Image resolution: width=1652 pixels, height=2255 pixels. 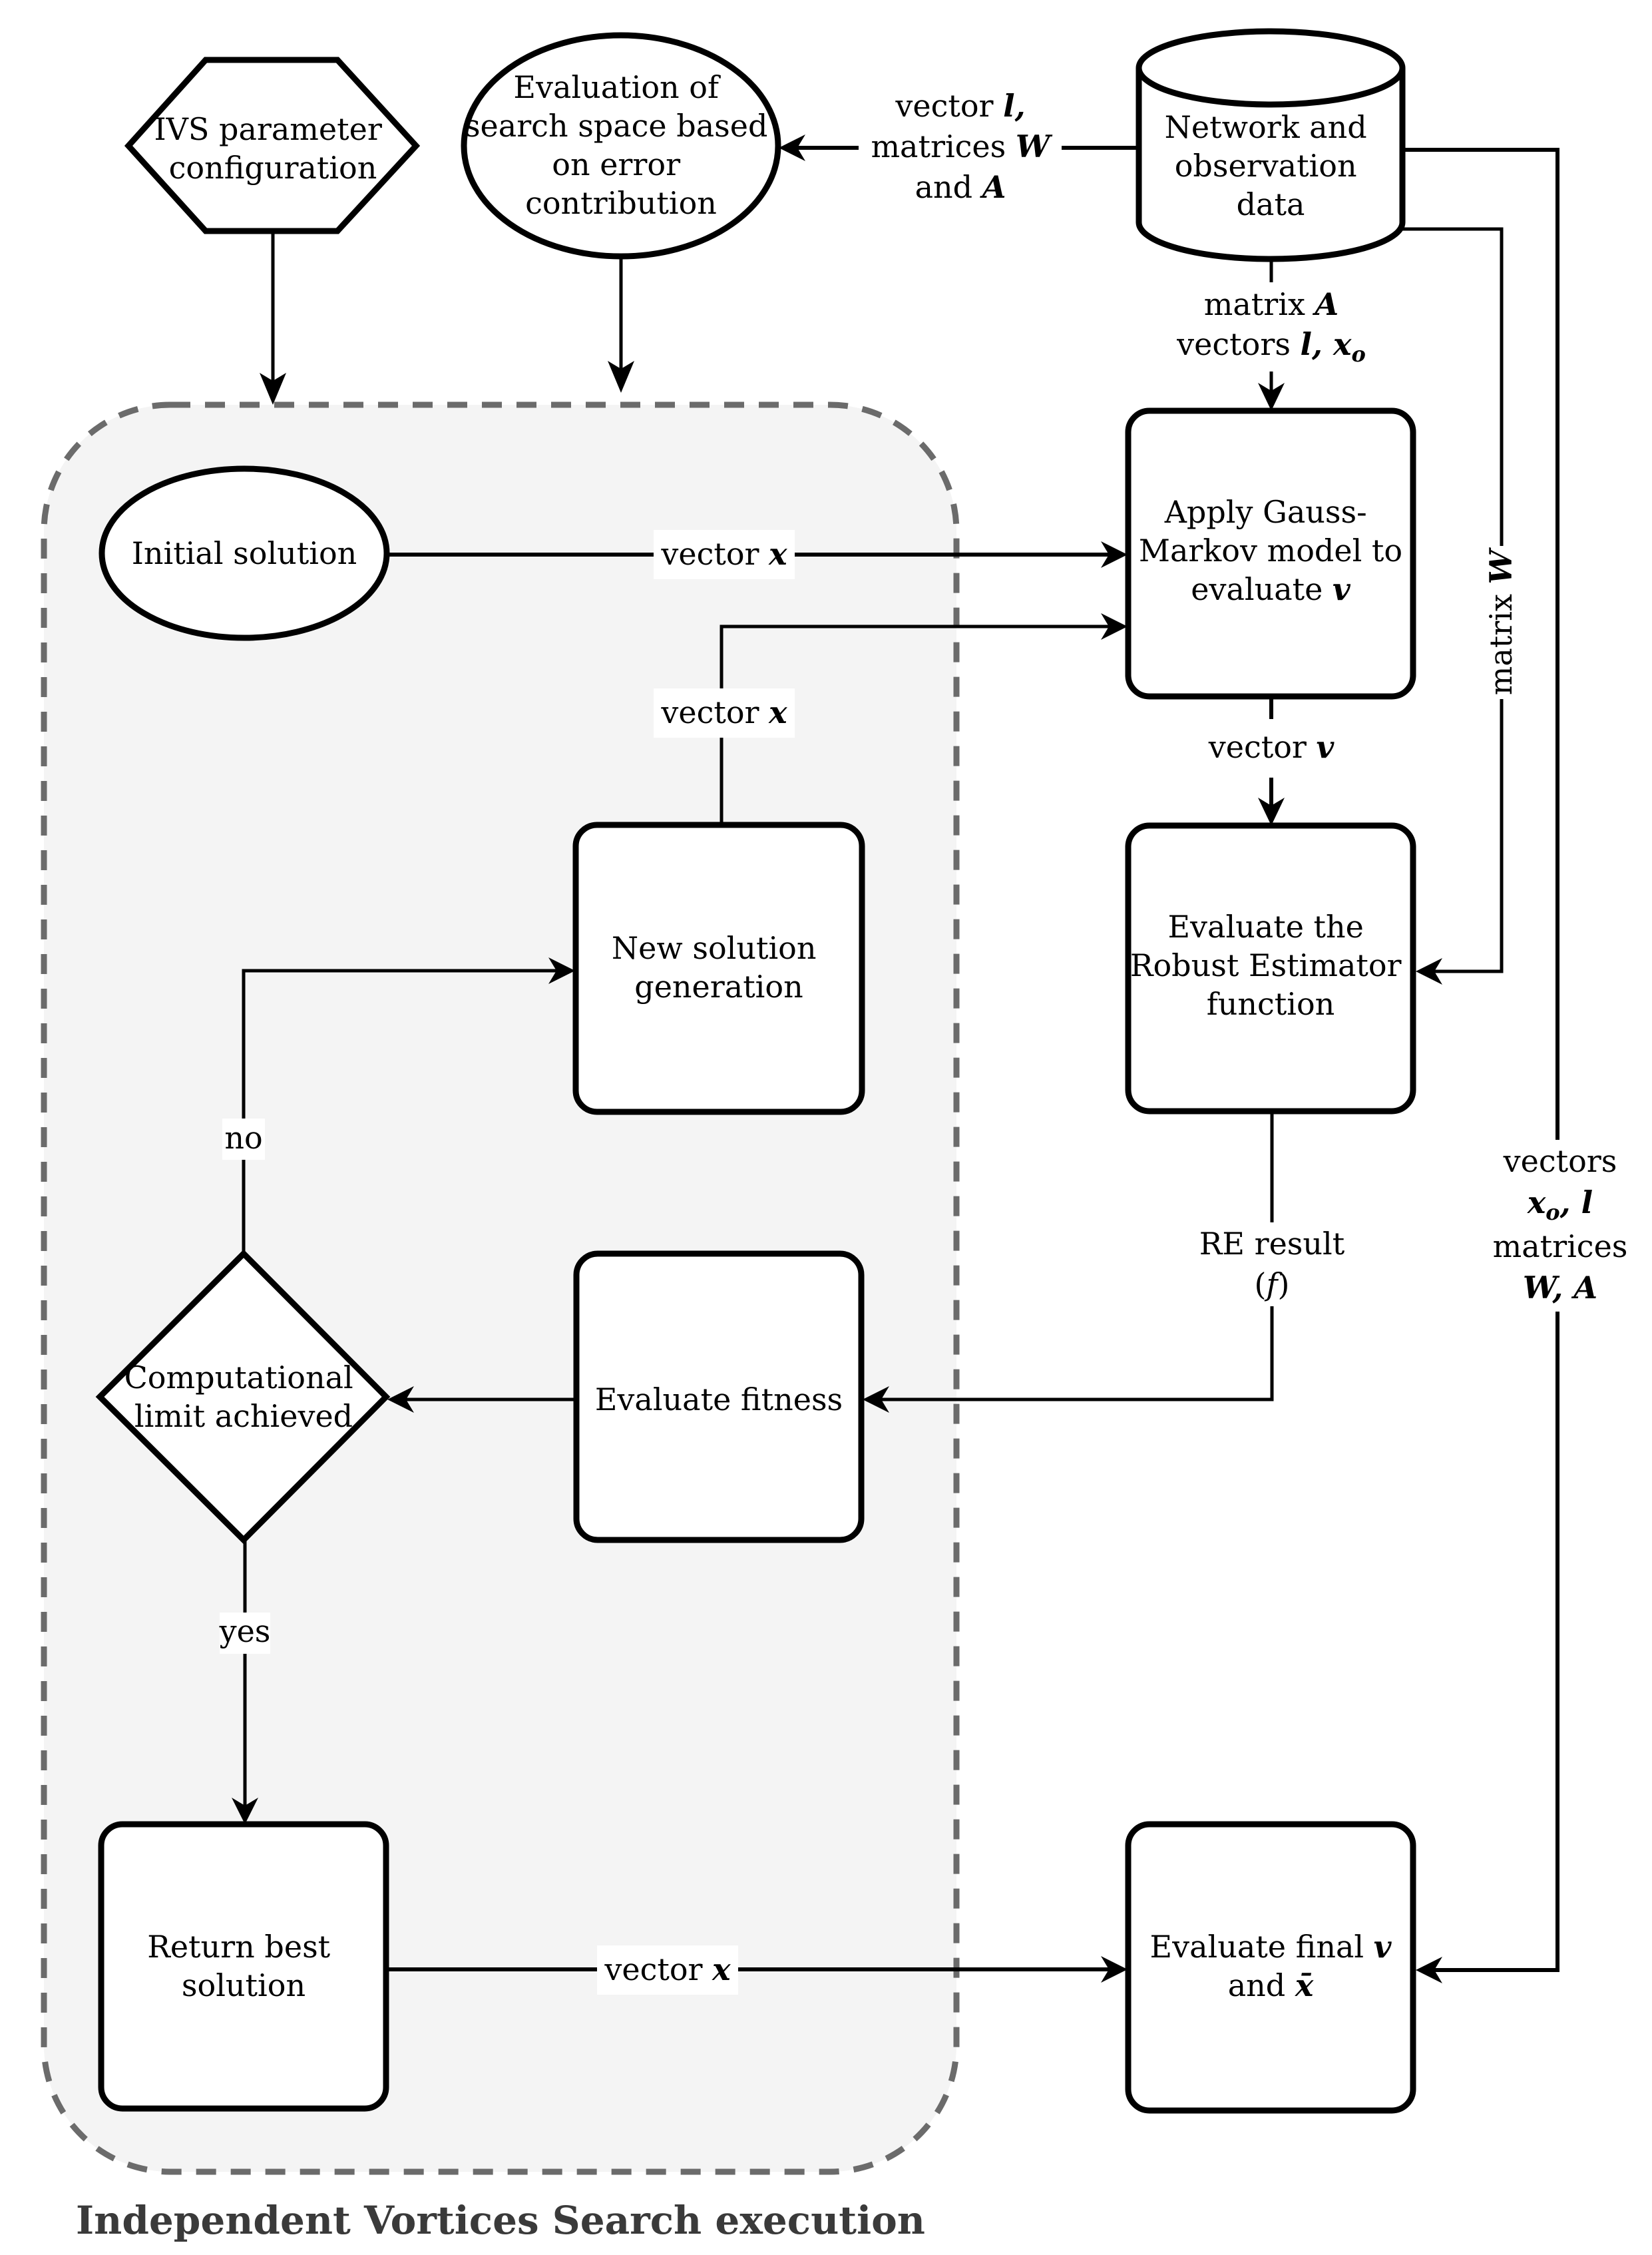 What do you see at coordinates (719, 968) in the screenshot?
I see `node-new-solution-generation: New solution generation` at bounding box center [719, 968].